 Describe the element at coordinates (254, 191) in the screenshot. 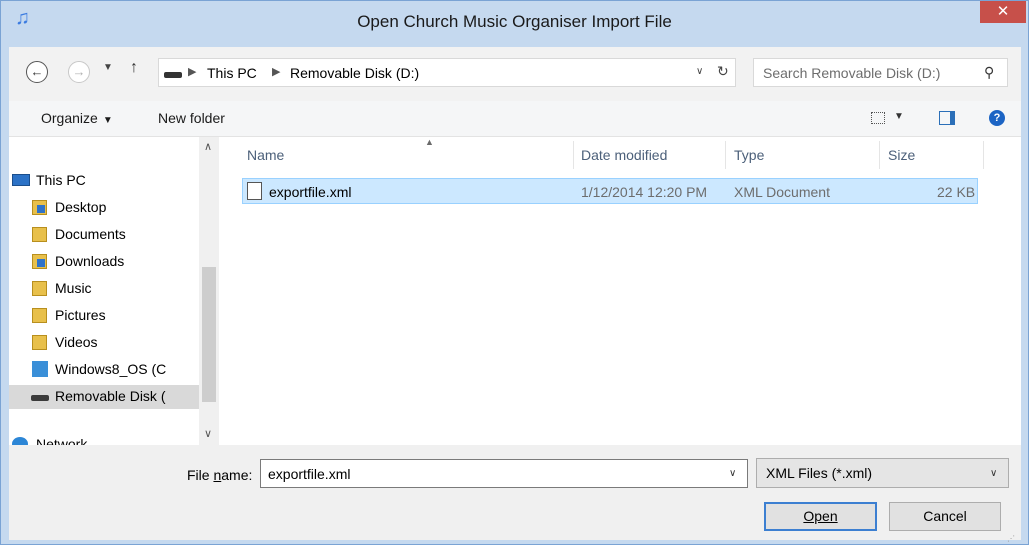

I see `xml-file-icon` at that location.